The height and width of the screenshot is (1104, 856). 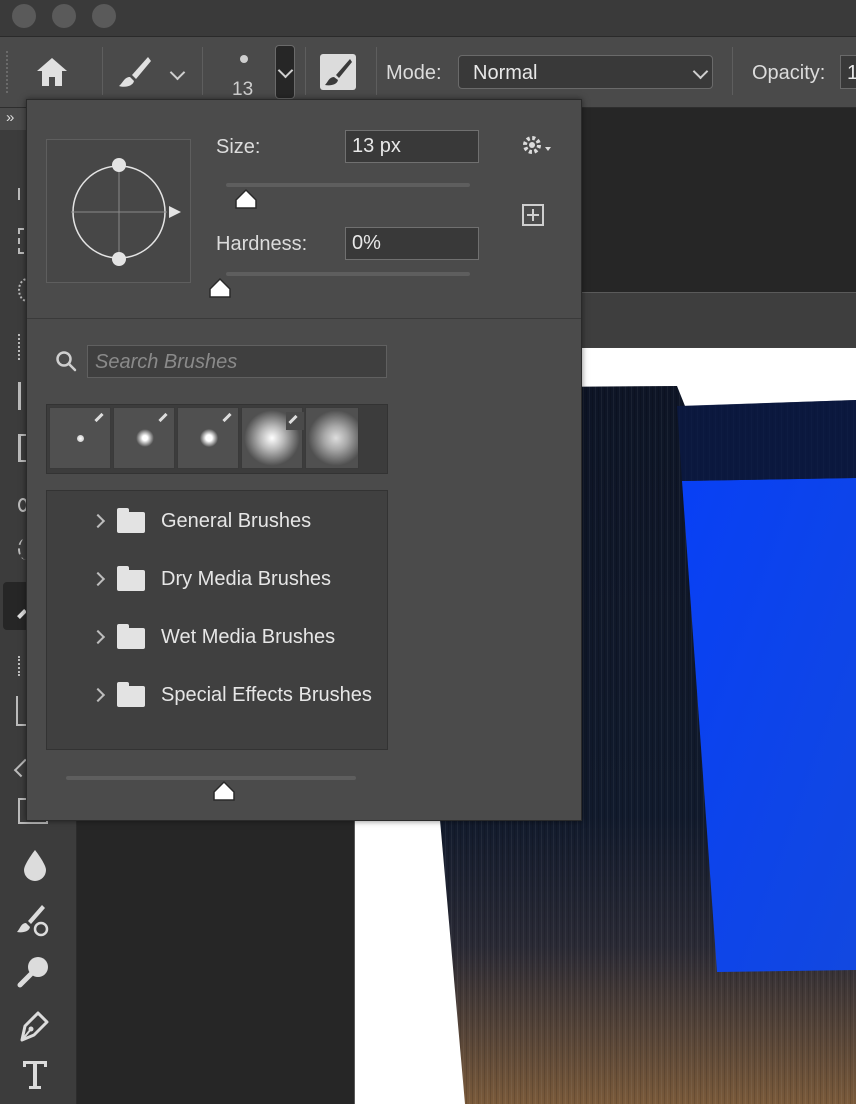 I want to click on type-tool-icon, so click(x=37, y=1075).